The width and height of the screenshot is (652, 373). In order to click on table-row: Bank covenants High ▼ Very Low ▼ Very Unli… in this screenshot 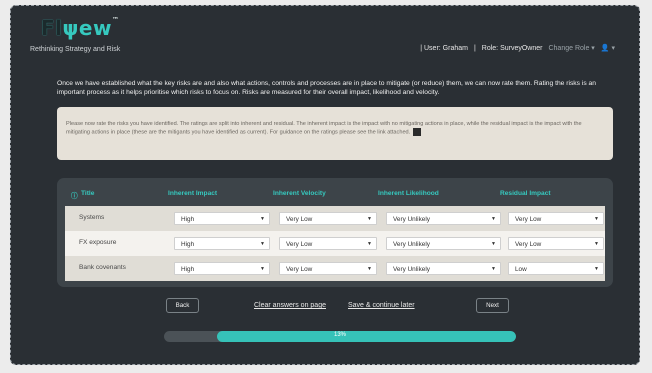, I will do `click(335, 268)`.